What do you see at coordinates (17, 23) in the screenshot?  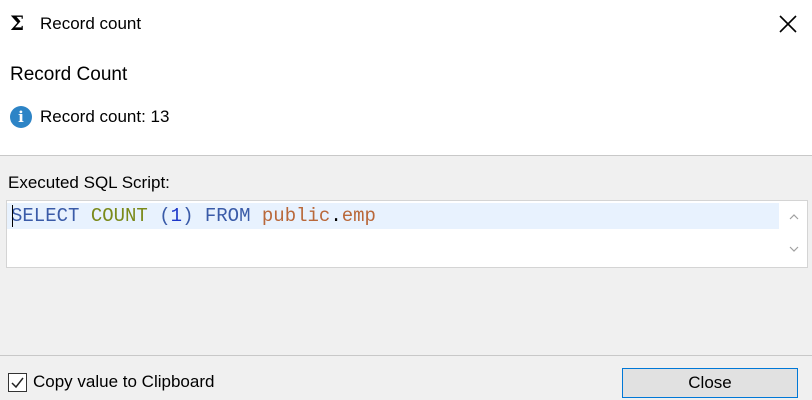 I see `sigma-icon: Σ` at bounding box center [17, 23].